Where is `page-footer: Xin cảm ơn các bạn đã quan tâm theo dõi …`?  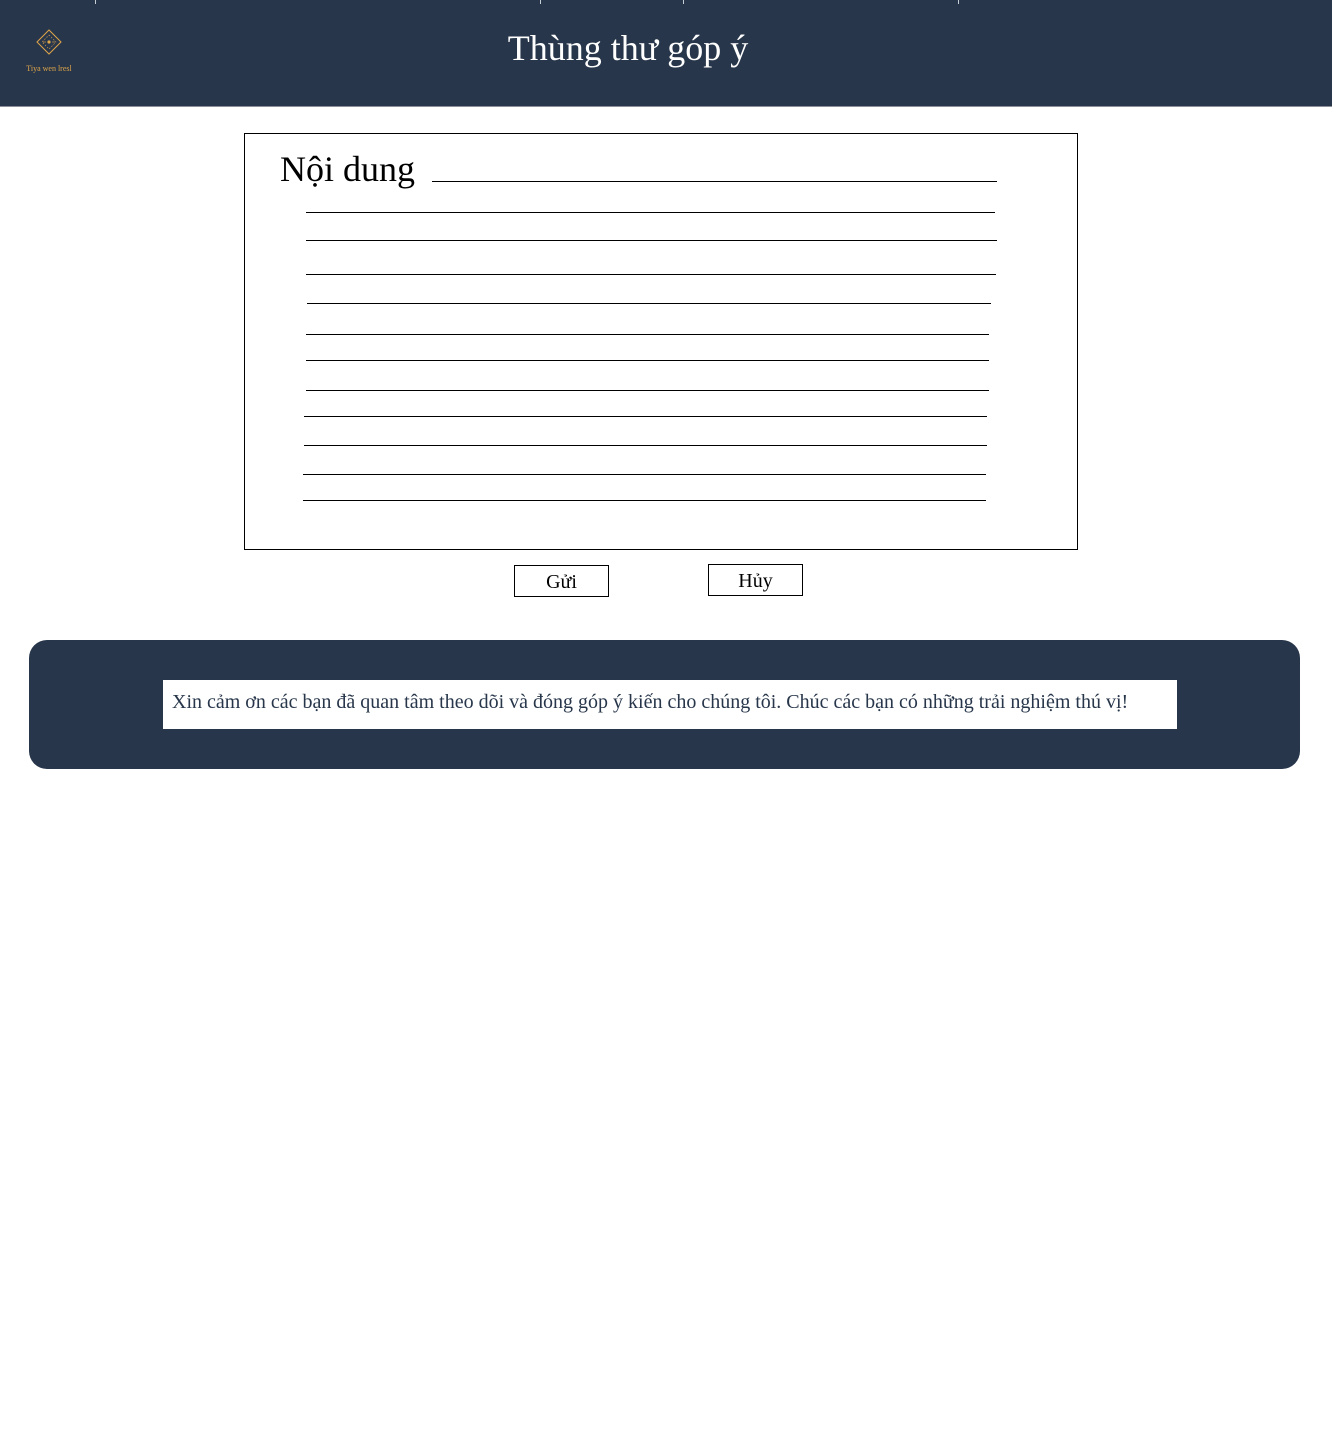
page-footer: Xin cảm ơn các bạn đã quan tâm theo dõi … is located at coordinates (664, 704).